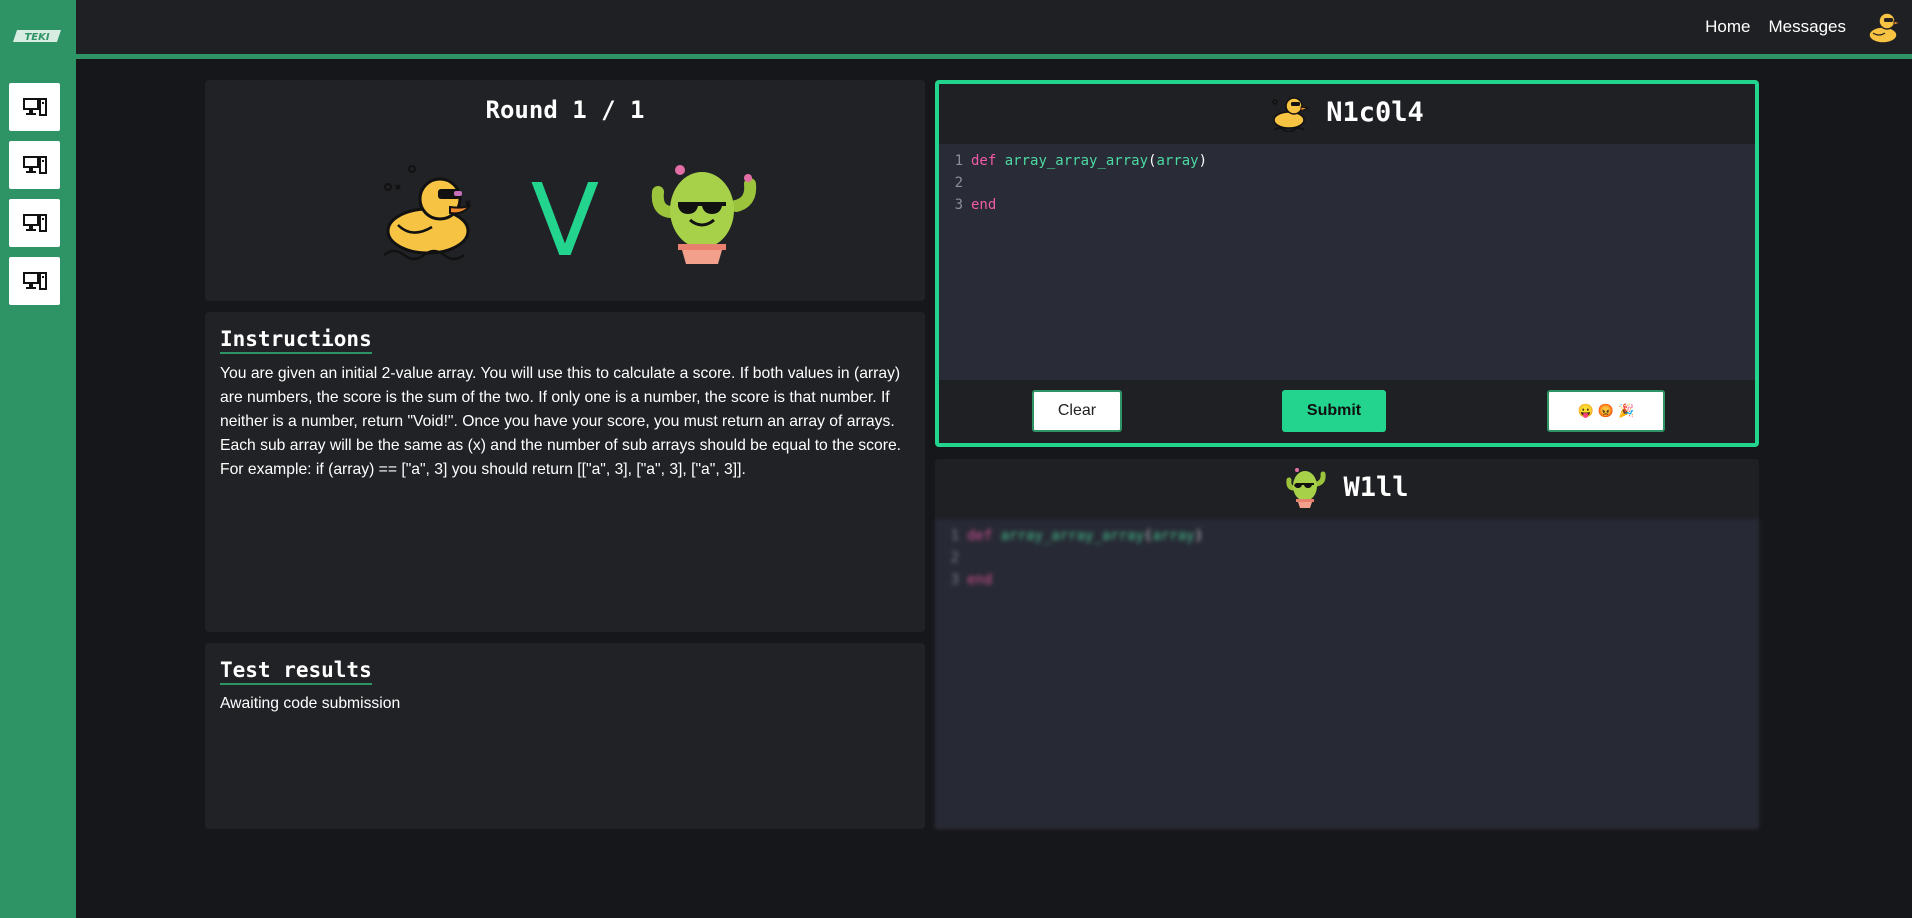  What do you see at coordinates (1727, 27) in the screenshot?
I see `nav-home-link: Home` at bounding box center [1727, 27].